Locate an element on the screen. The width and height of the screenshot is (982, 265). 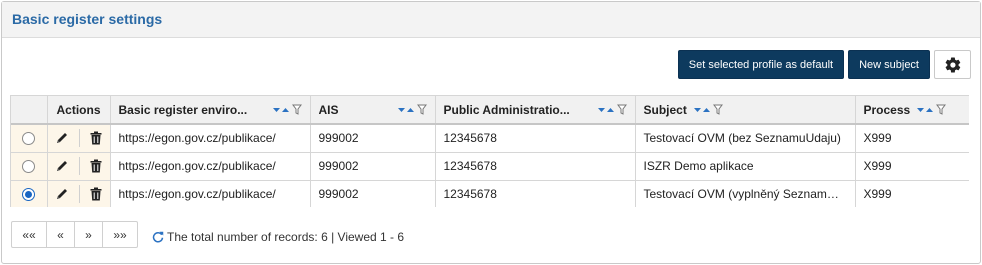
refresh-icon is located at coordinates (158, 237).